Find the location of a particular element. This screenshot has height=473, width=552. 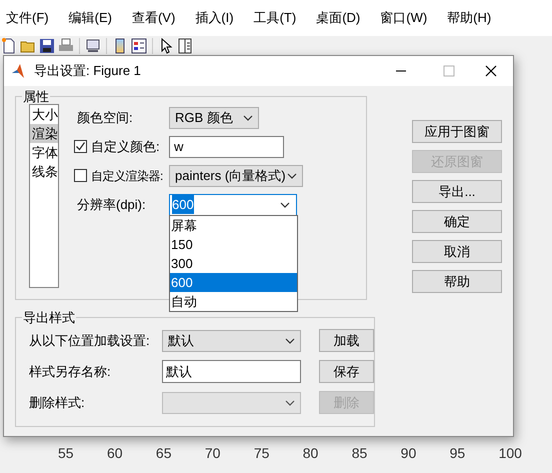

axis-tick-label: 80 is located at coordinates (310, 453).